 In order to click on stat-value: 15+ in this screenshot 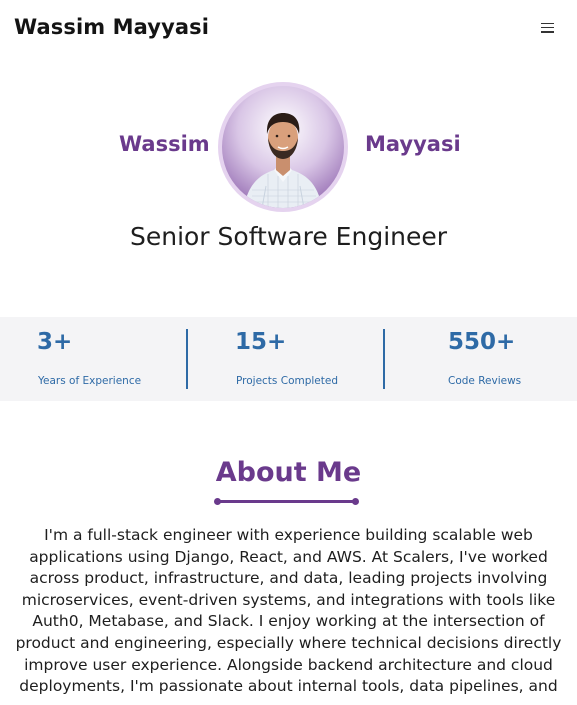, I will do `click(261, 342)`.